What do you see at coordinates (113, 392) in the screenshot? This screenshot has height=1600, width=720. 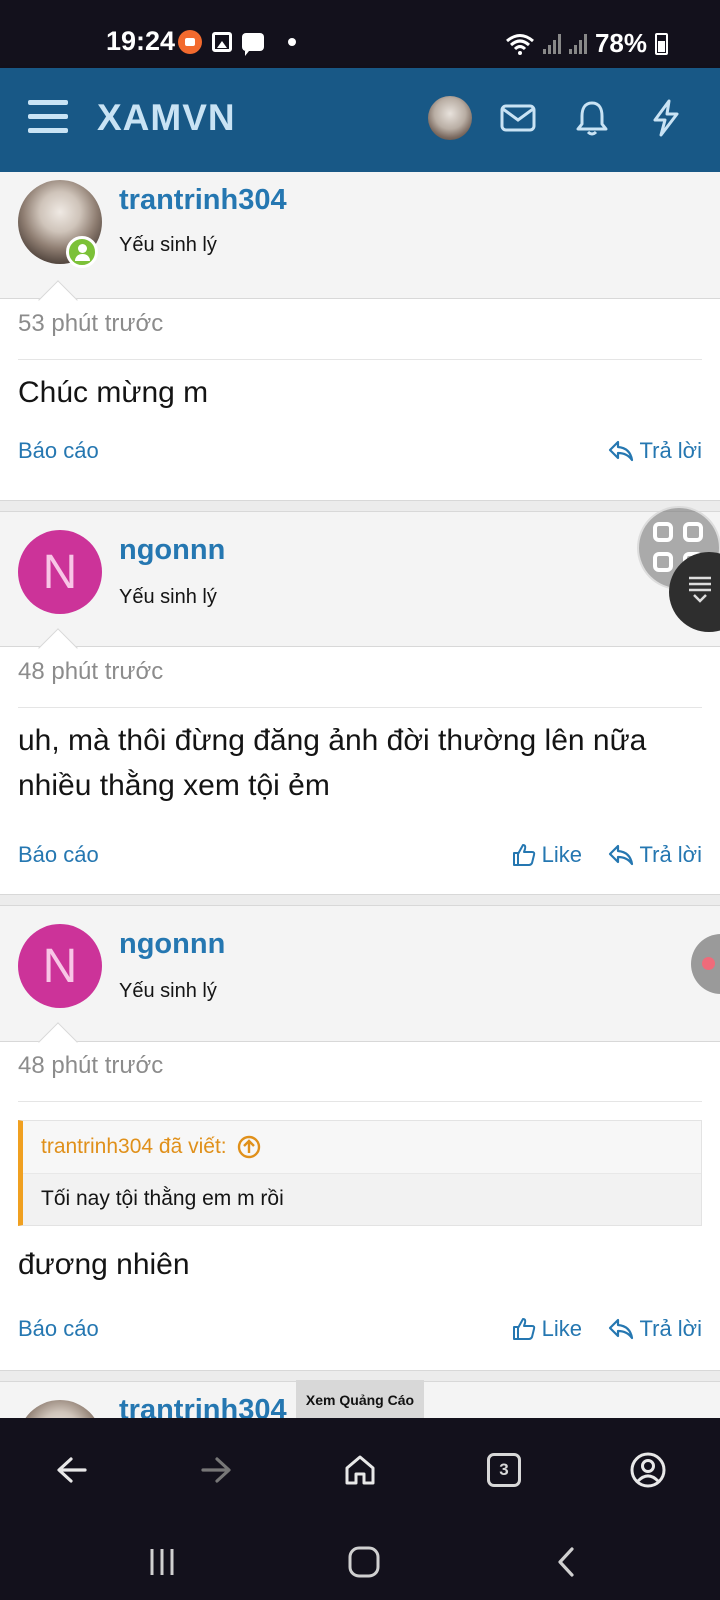 I see `post-content: Chúc mừng m` at bounding box center [113, 392].